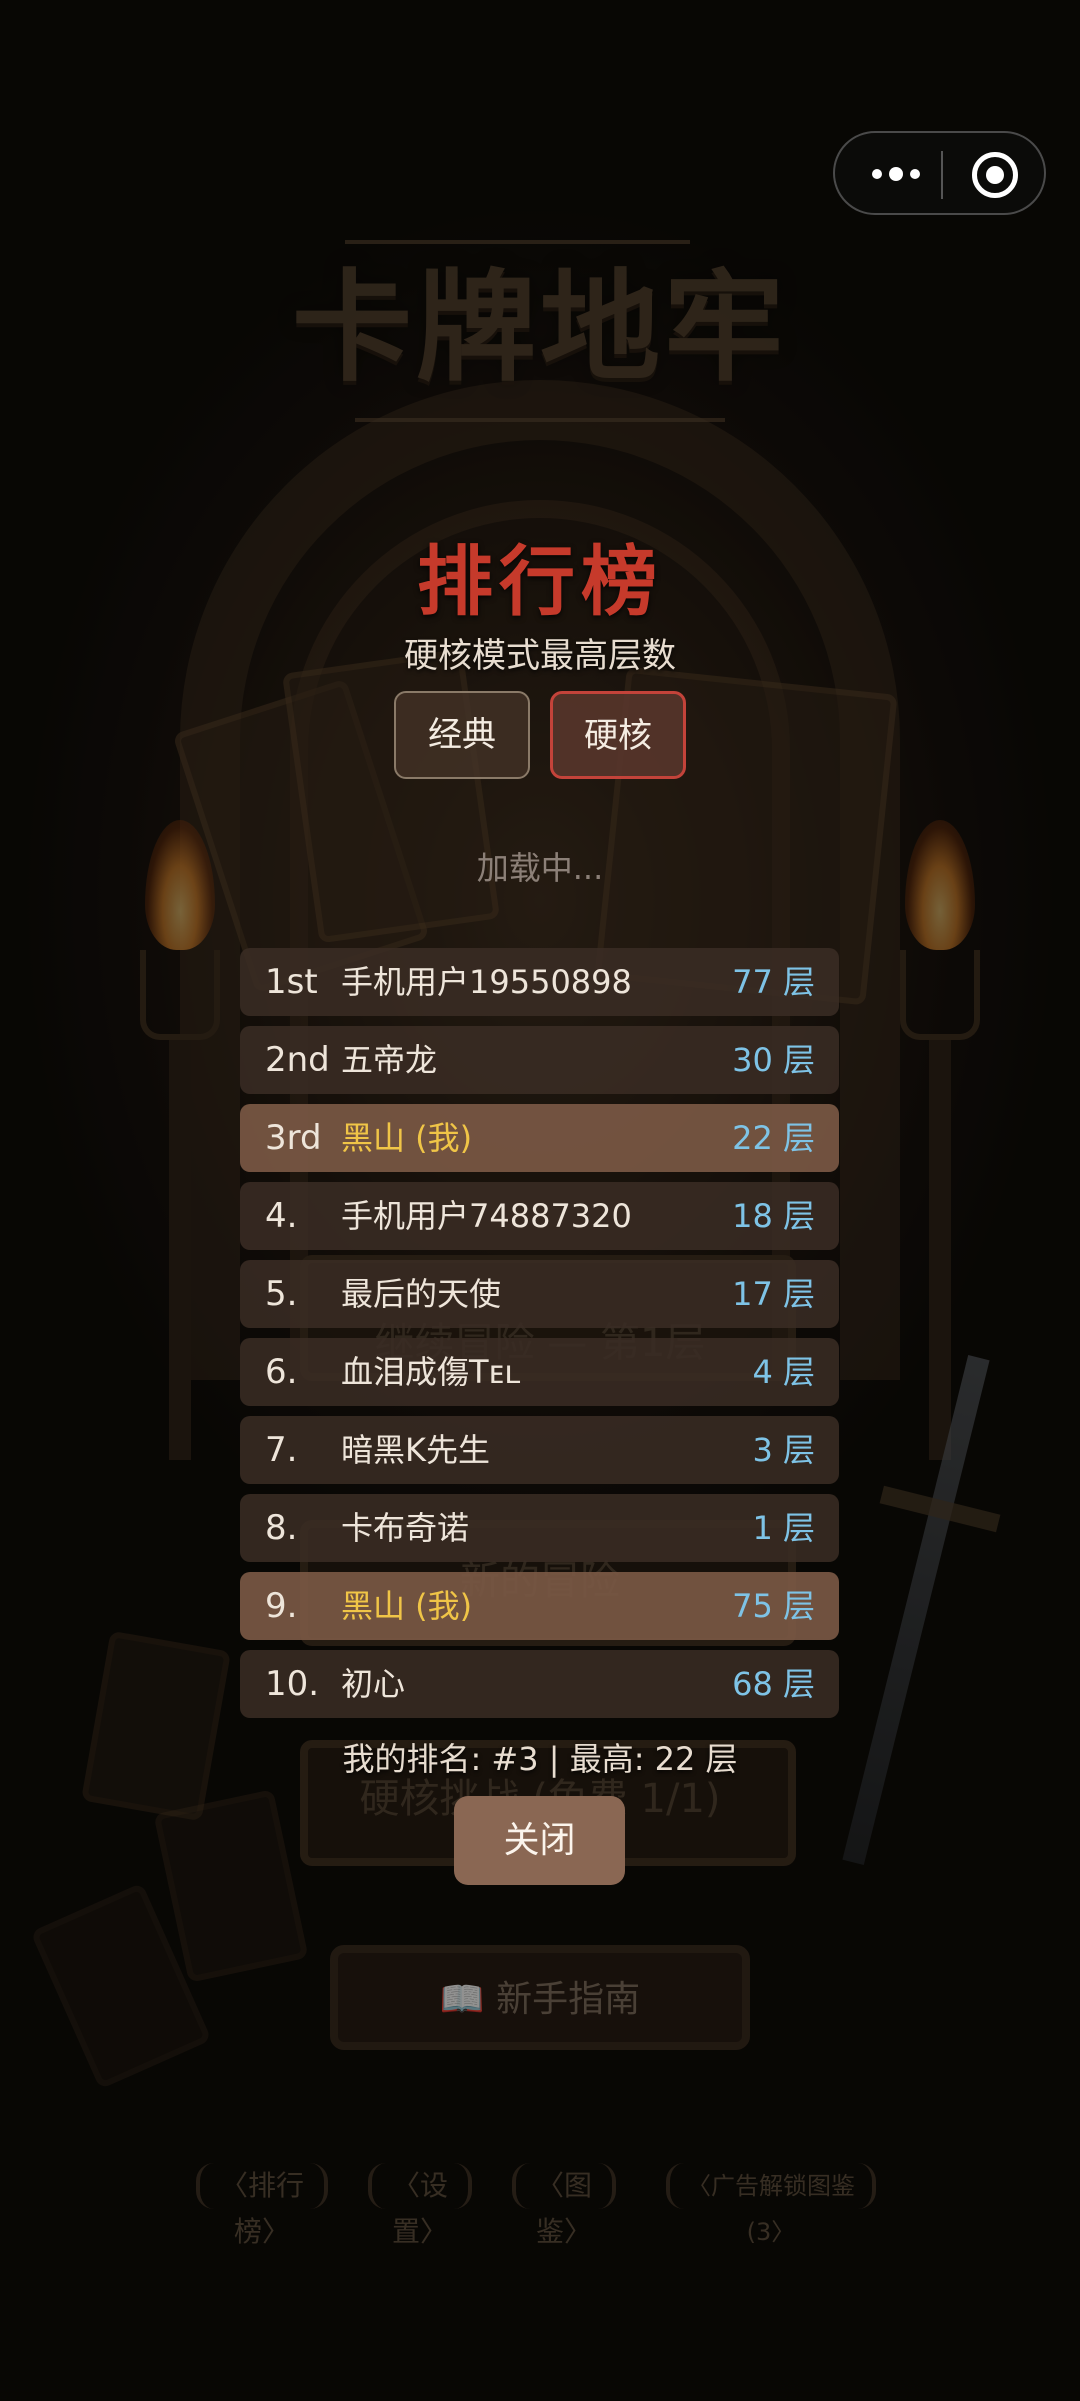 This screenshot has height=2401, width=1080. Describe the element at coordinates (405, 1528) in the screenshot. I see `player-name: 卡布奇诺` at that location.